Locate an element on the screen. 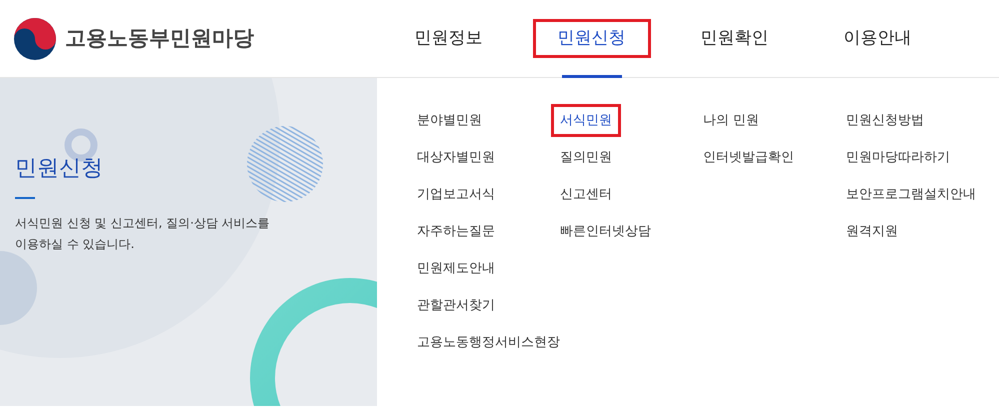 This screenshot has width=999, height=410. menu-link: 나의 민원 is located at coordinates (731, 120).